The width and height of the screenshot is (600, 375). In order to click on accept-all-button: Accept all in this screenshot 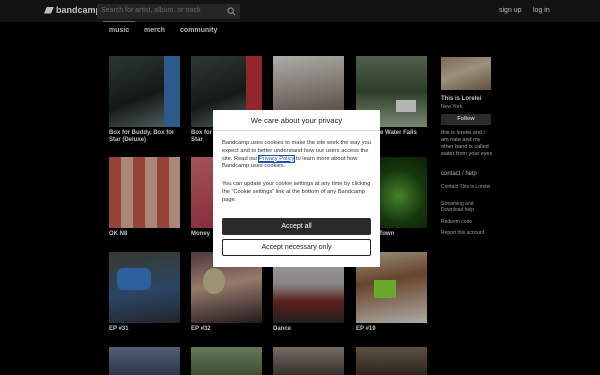, I will do `click(296, 226)`.